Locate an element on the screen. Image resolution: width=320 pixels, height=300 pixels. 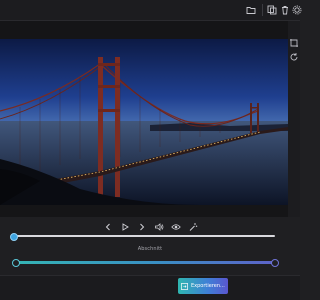
playback-controls is located at coordinates (150, 227).